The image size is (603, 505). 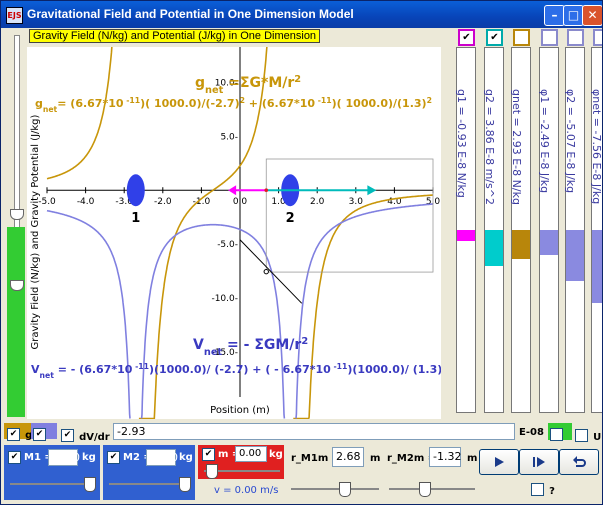 I want to click on mass-2-label: 2, so click(x=290, y=218).